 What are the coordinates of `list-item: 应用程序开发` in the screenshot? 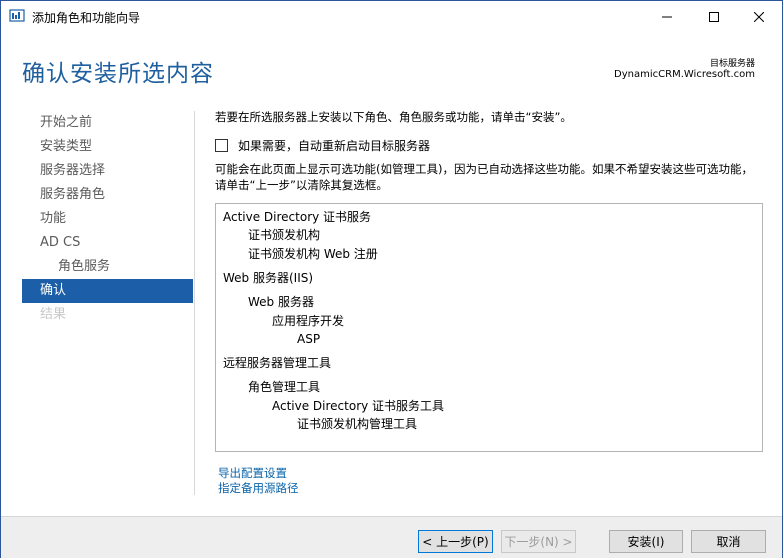 It's located at (308, 320).